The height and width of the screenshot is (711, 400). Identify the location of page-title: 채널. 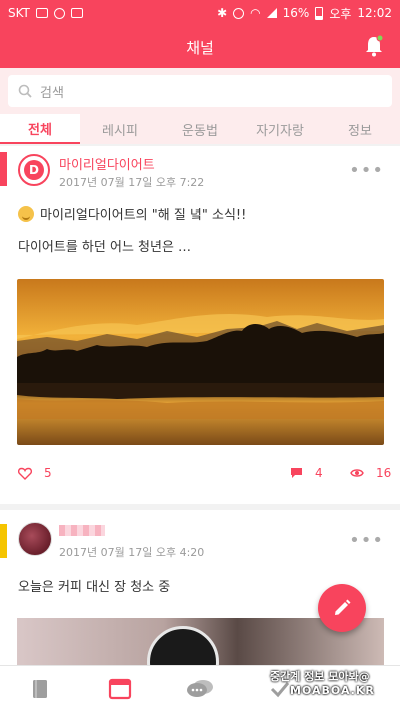
(200, 47).